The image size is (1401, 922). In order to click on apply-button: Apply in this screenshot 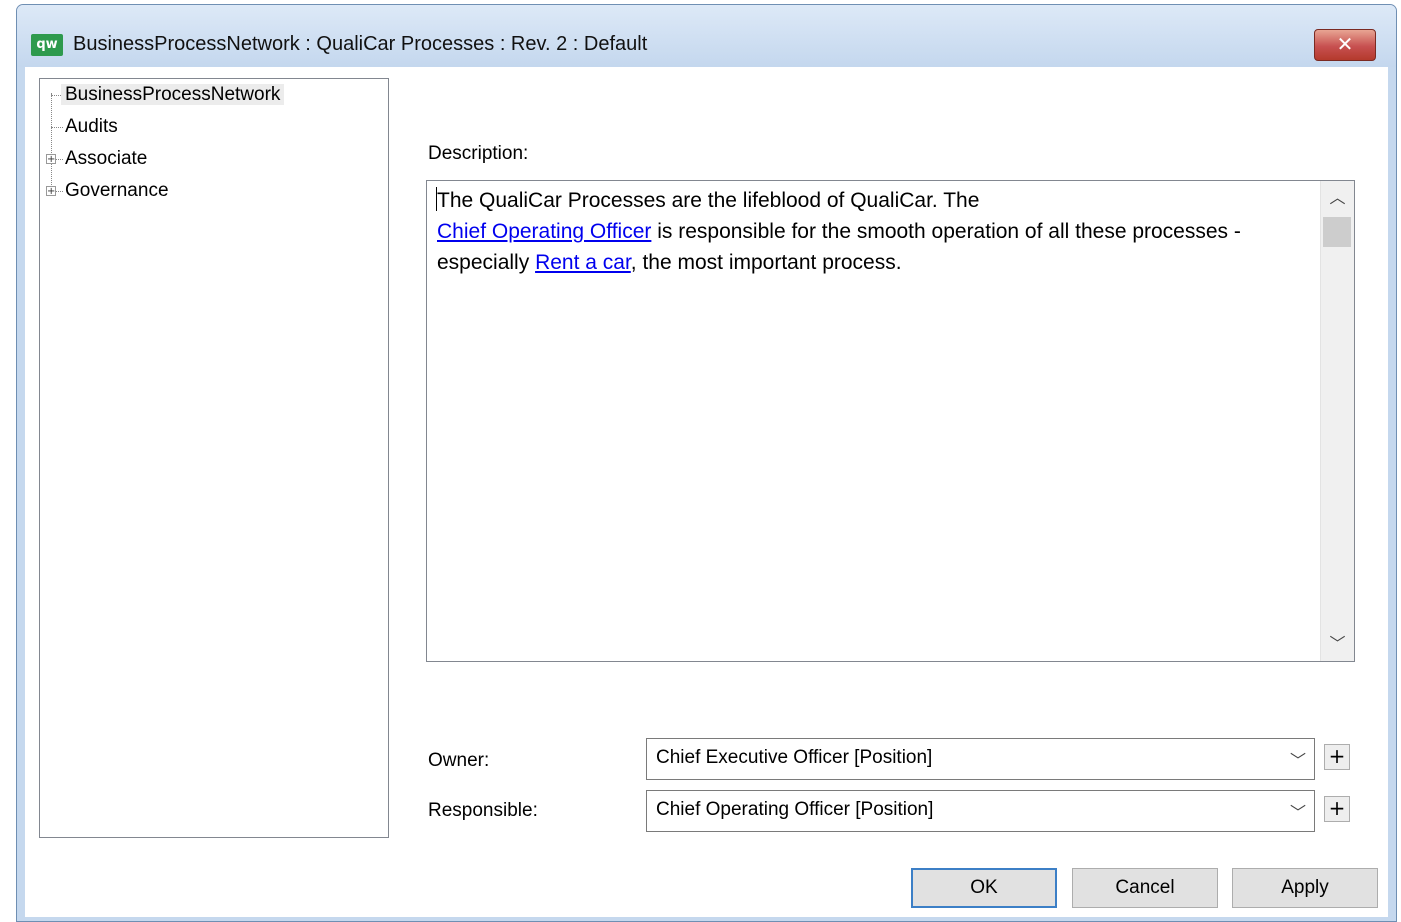, I will do `click(1305, 888)`.